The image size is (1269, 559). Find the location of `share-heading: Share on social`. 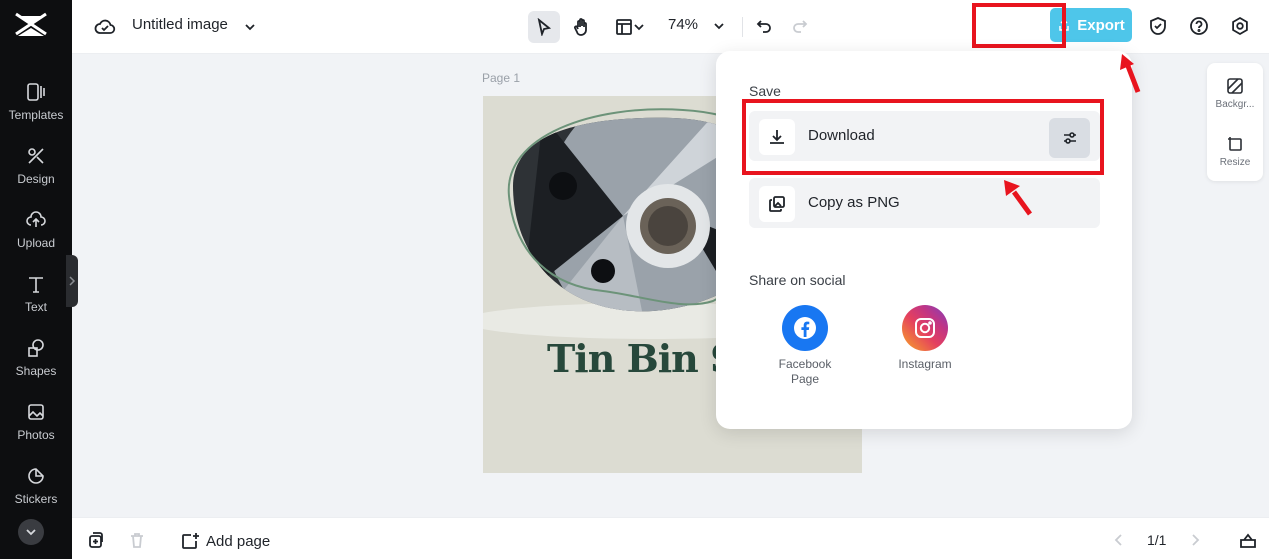

share-heading: Share on social is located at coordinates (797, 280).